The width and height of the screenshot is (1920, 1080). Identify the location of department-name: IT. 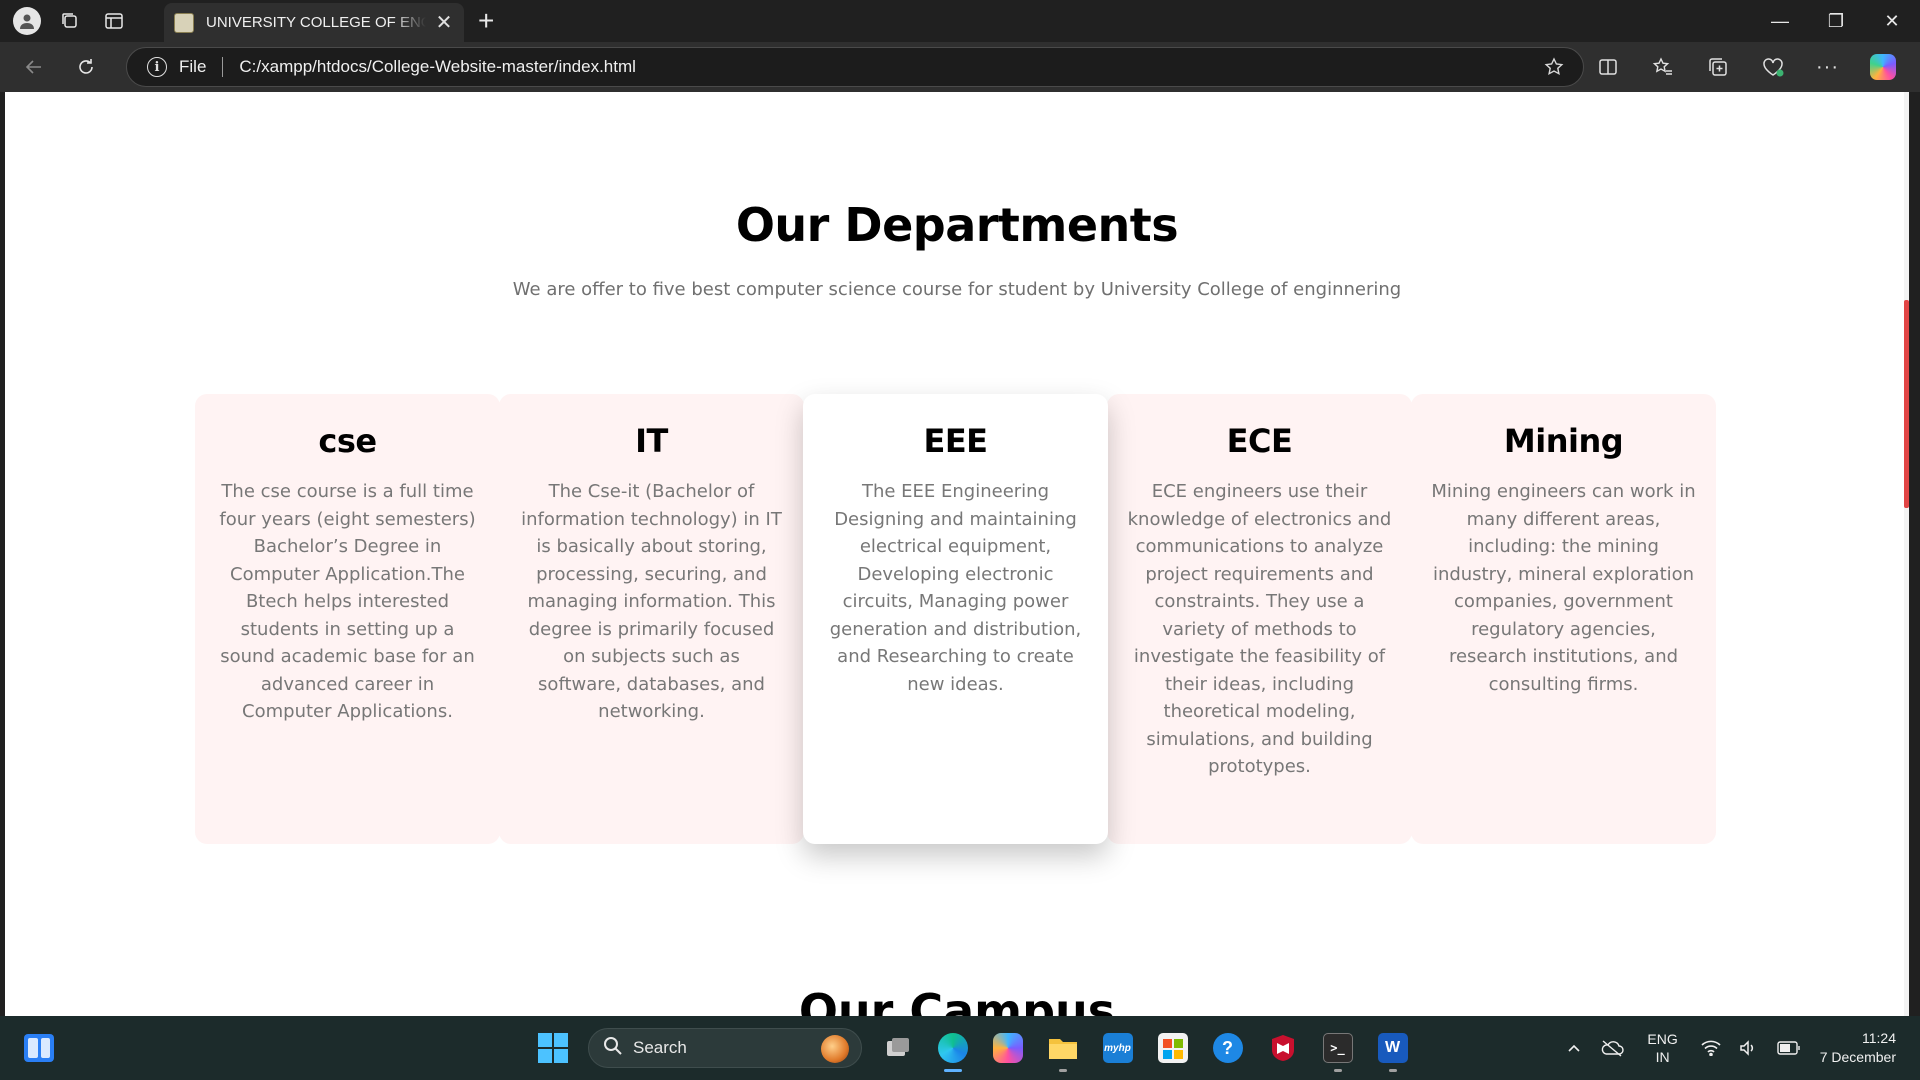
(651, 441).